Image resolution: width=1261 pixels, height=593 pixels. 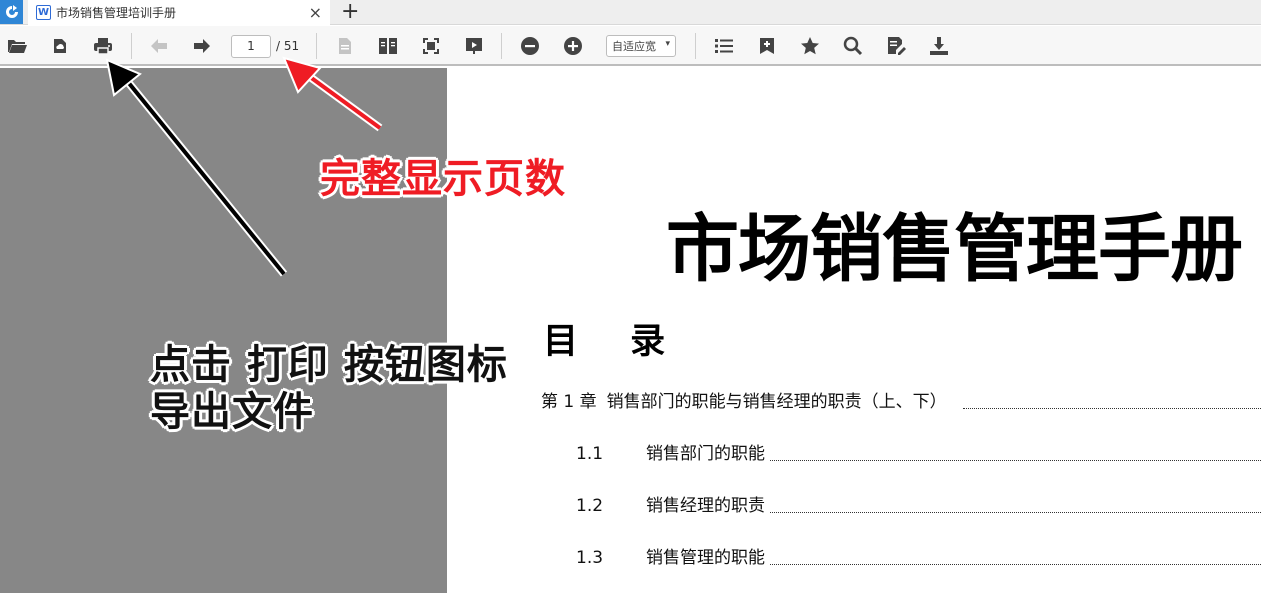 I want to click on toc-entry-text: 销售经理的职责, so click(x=705, y=506).